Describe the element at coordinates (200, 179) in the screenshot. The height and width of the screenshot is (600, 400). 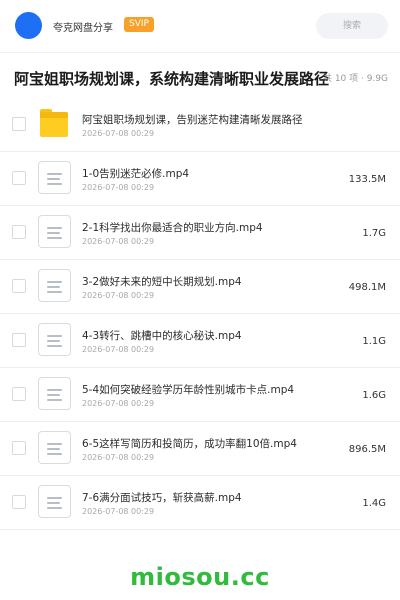
I see `list-item: 1-0告别迷茫必修.mp4 2026-07-08 00:29 133.5M` at that location.